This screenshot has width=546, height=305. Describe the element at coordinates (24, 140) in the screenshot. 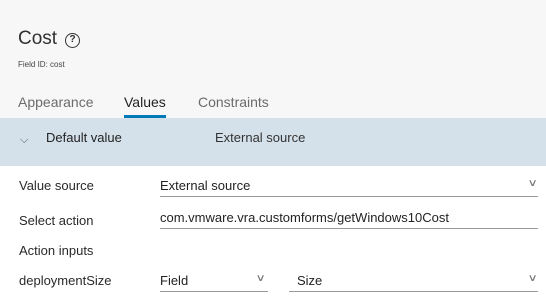

I see `chevron-down-icon: ⌵` at that location.